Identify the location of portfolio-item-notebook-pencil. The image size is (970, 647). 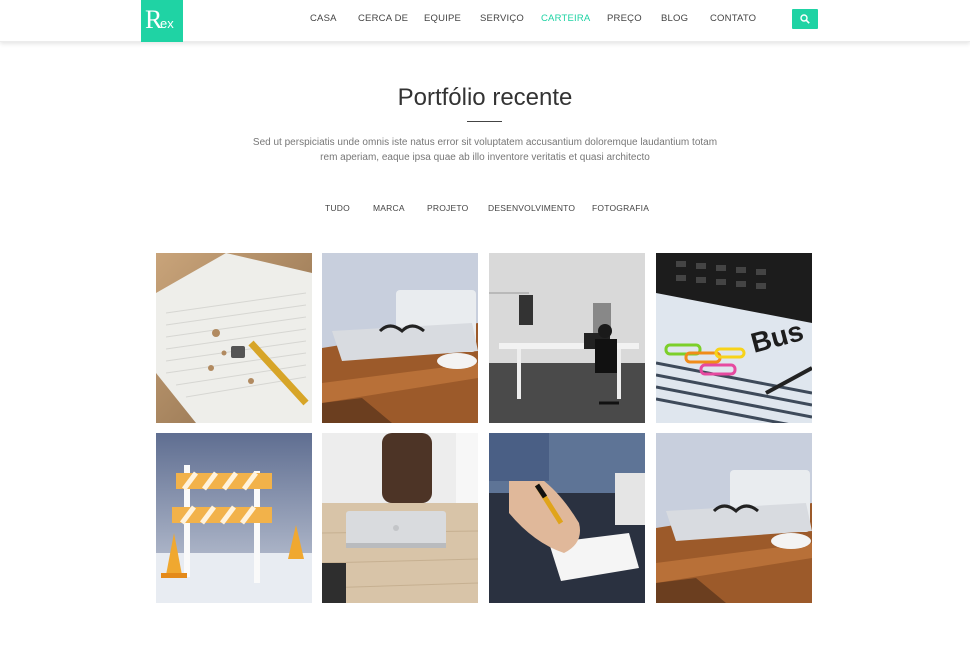
(234, 338).